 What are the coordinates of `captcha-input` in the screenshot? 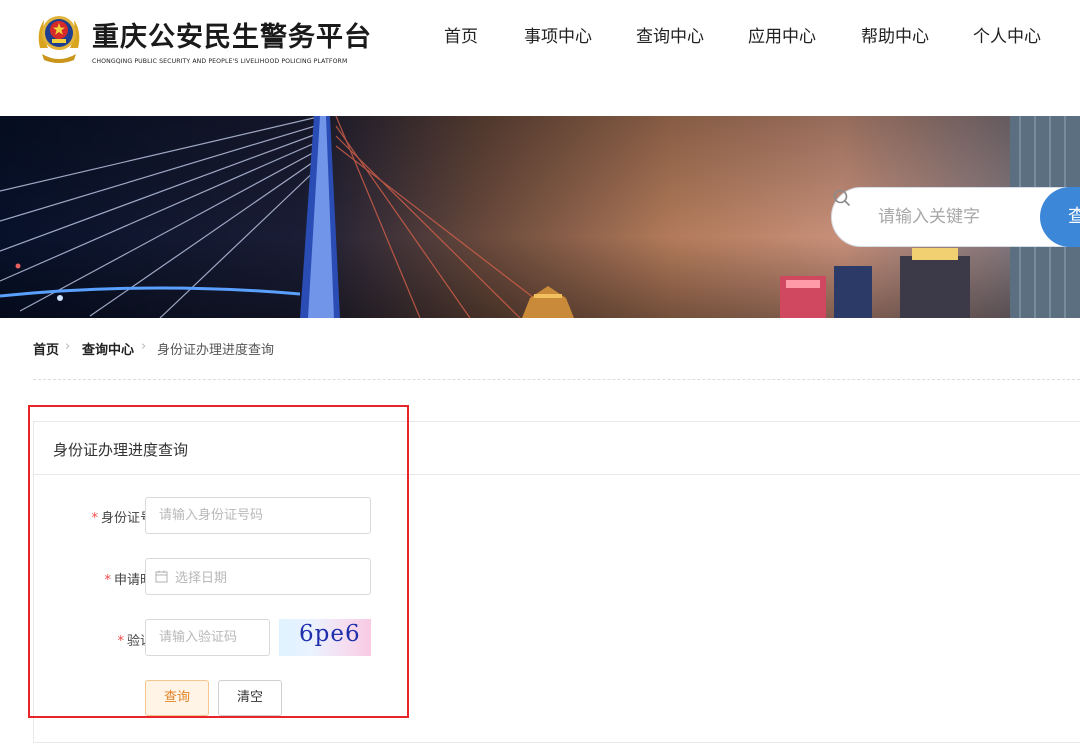 It's located at (207, 637).